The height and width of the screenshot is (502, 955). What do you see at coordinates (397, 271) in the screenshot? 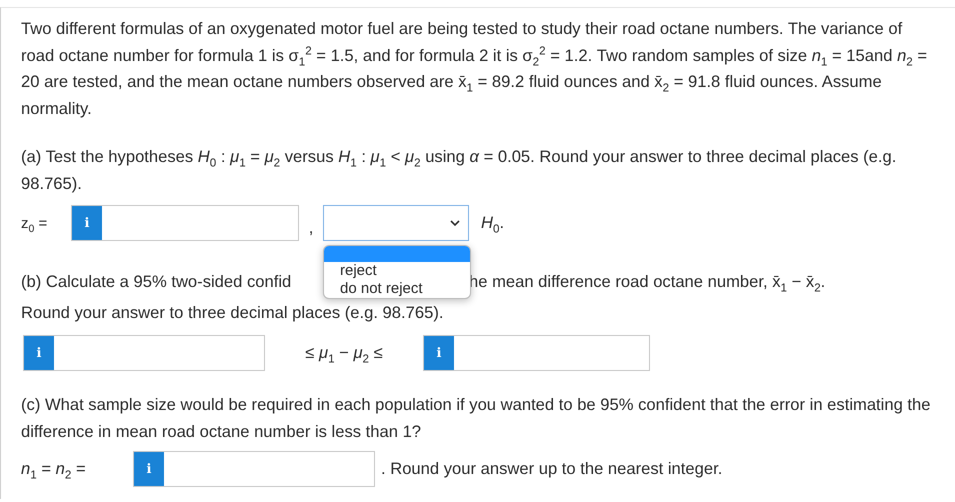
I see `dropdown-option: reject` at bounding box center [397, 271].